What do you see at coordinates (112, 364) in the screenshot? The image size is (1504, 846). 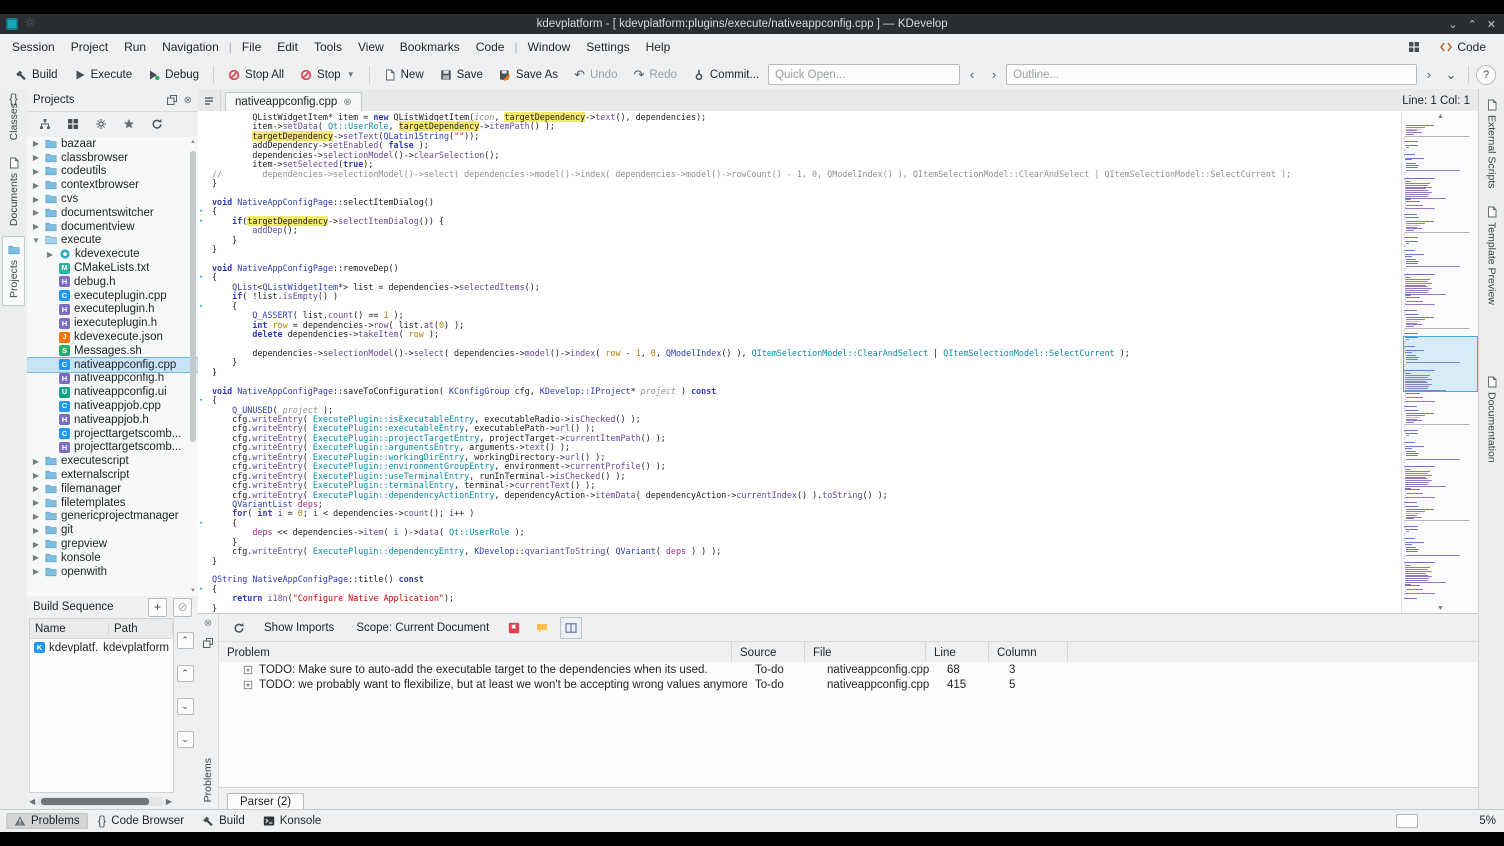 I see `tree-item-nativeappconfig-cpp: Cnativeappconfig.cpp` at bounding box center [112, 364].